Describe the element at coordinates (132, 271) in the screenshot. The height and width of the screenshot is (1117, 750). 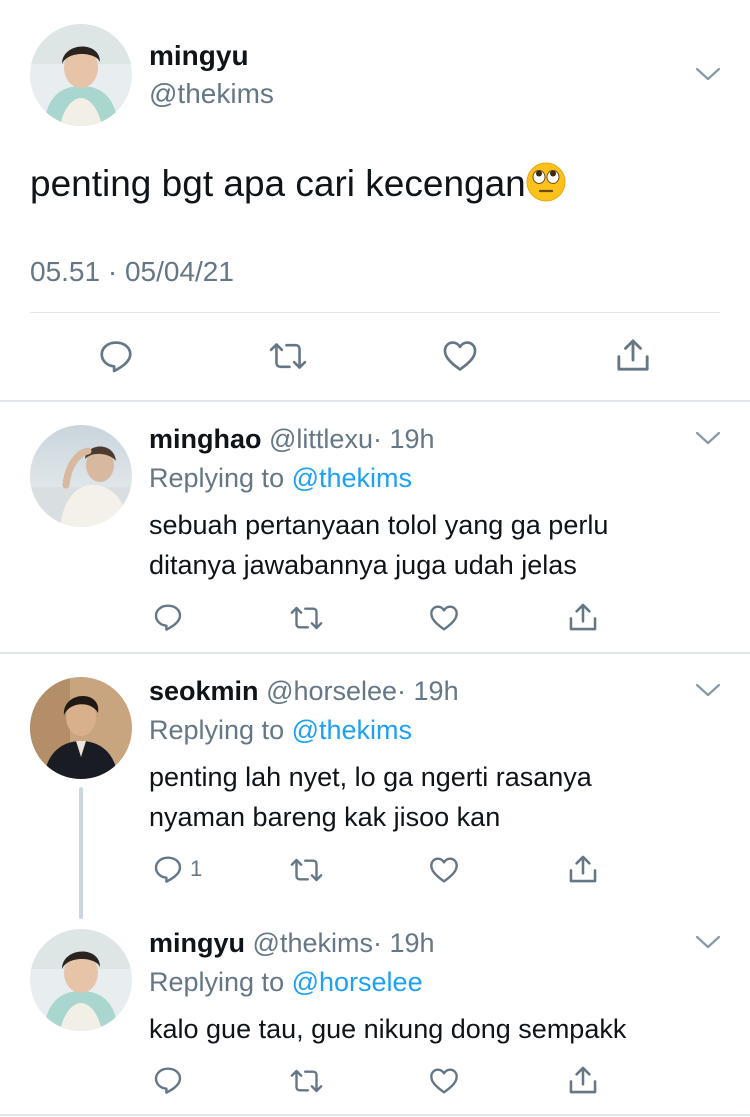
I see `timestamp: 05.51 · 05/04/21` at that location.